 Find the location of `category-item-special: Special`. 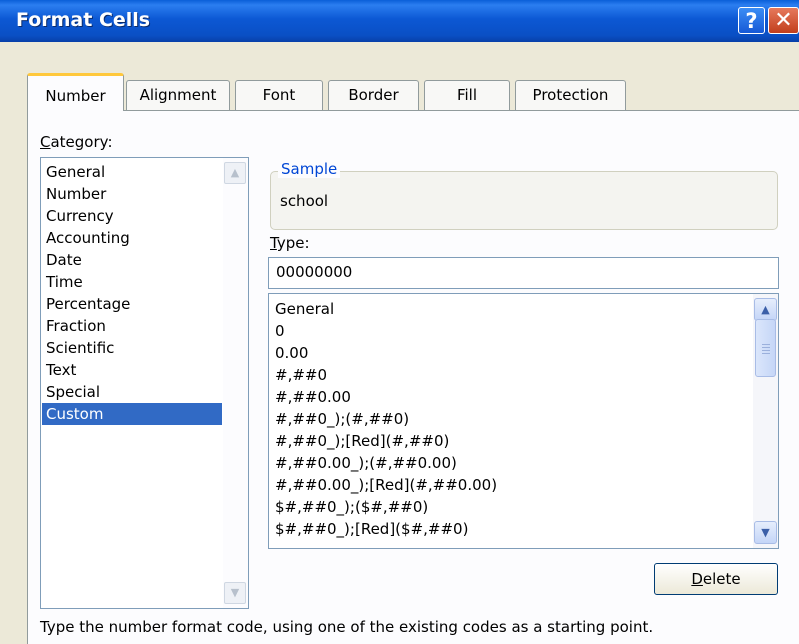

category-item-special: Special is located at coordinates (134, 392).